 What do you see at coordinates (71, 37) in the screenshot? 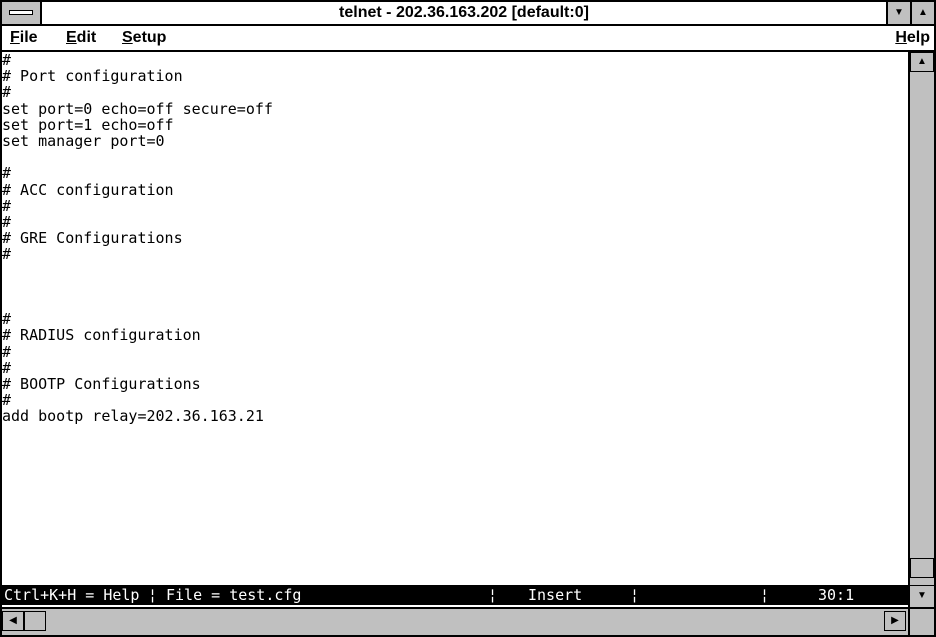
I see `menu-edit-accel: E` at bounding box center [71, 37].